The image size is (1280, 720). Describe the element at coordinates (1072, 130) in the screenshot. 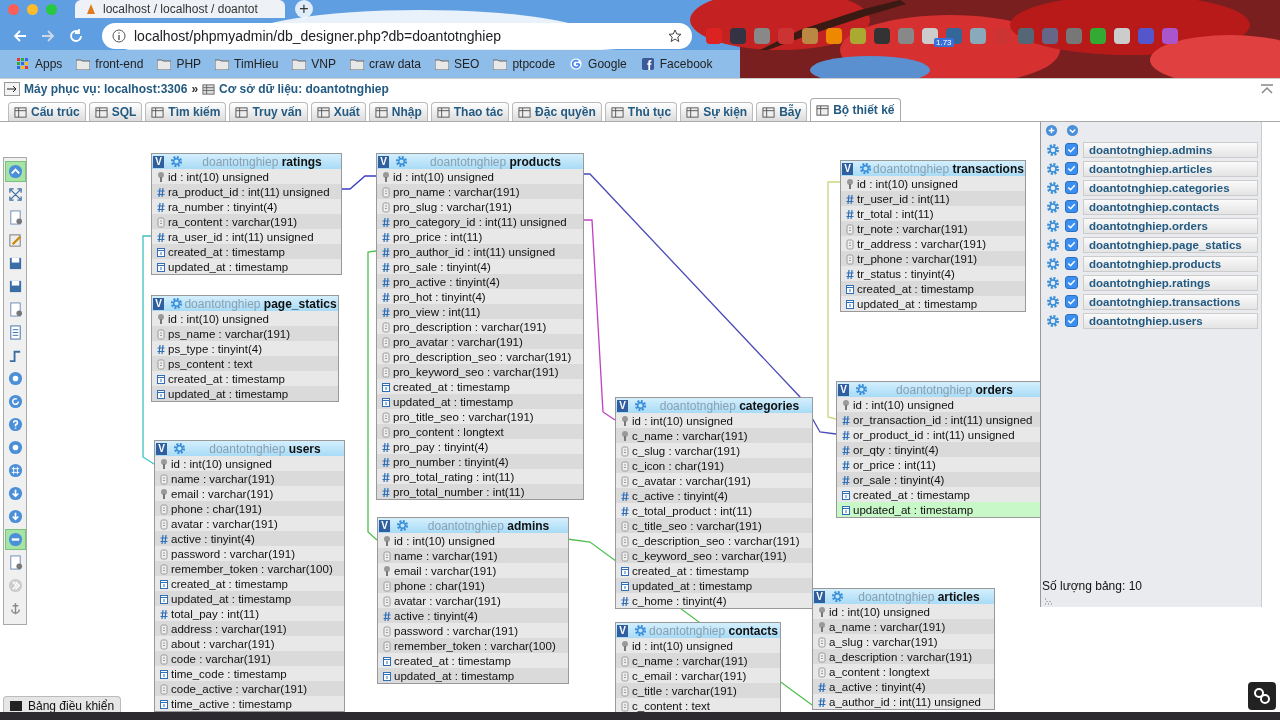

I see `chevron-circle-icon` at that location.